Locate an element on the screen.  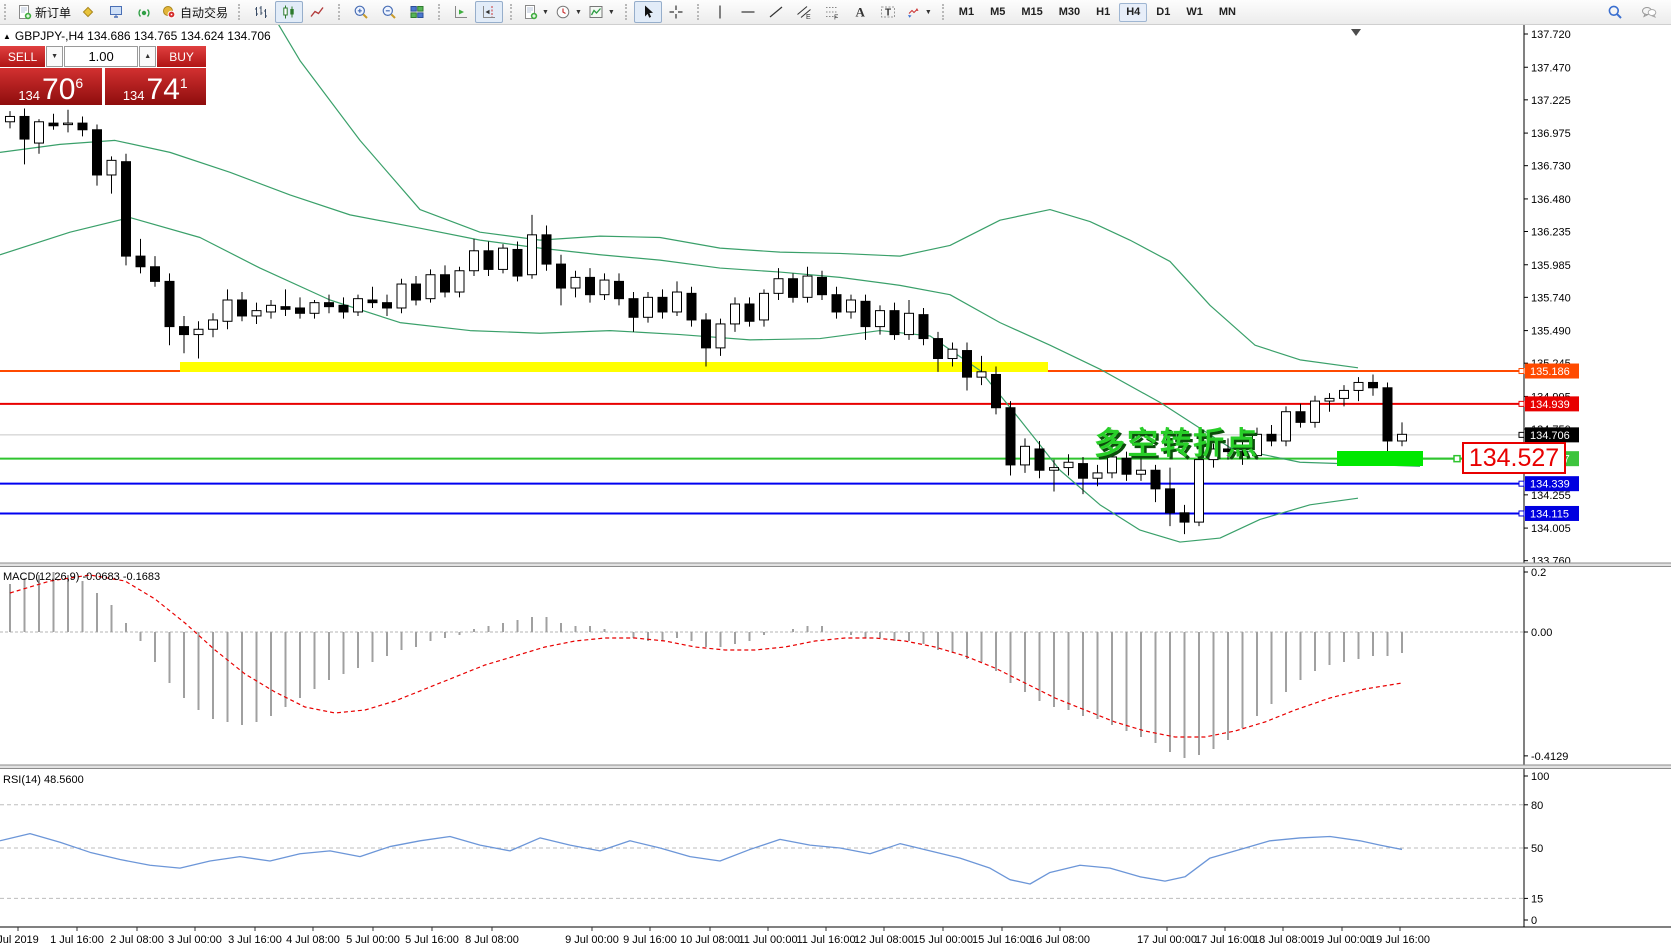
buy-button: BUY is located at coordinates (181, 56).